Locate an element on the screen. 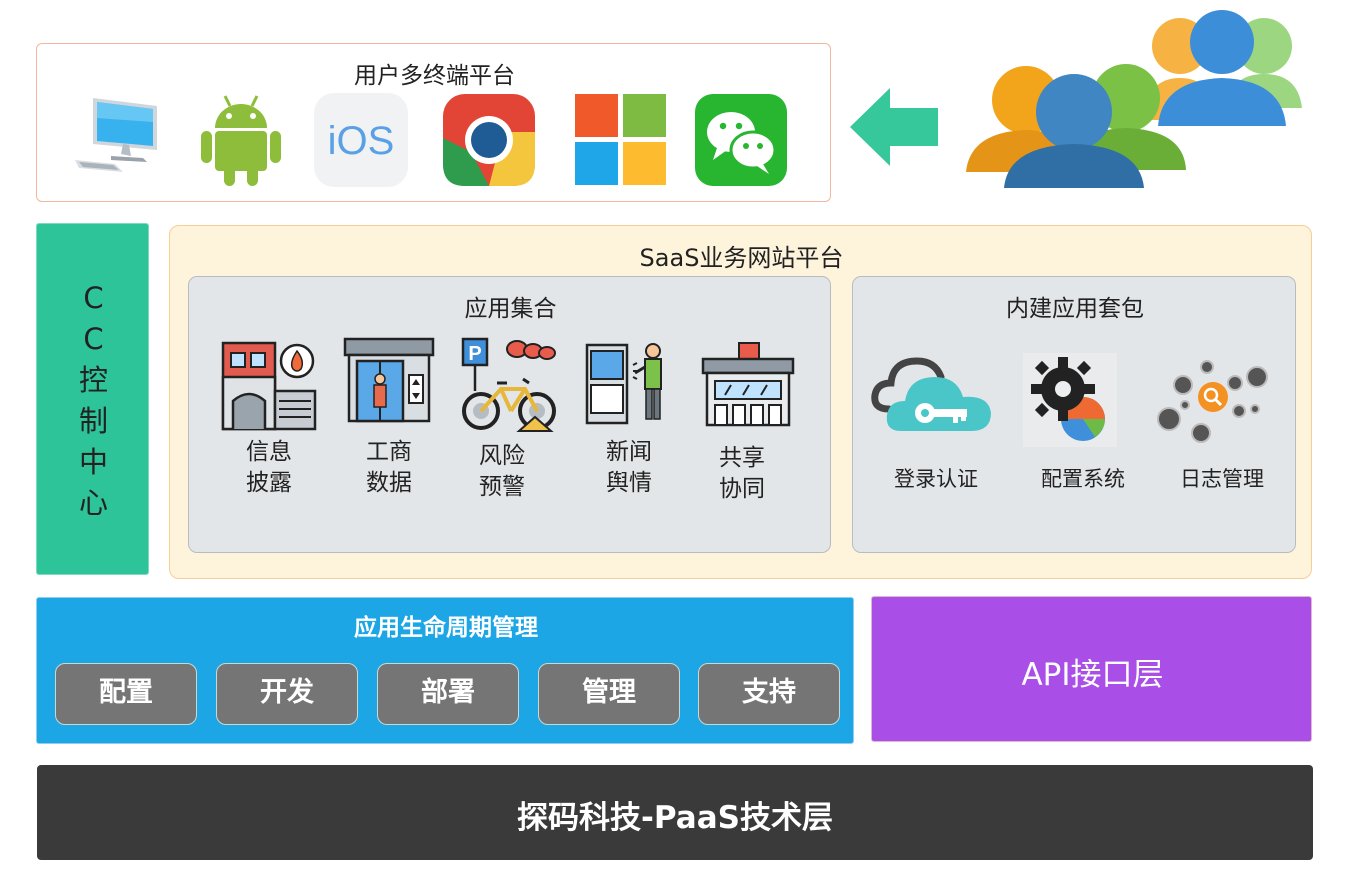  saas-platform-title: SaaS业务网站平台 is located at coordinates (741, 258).